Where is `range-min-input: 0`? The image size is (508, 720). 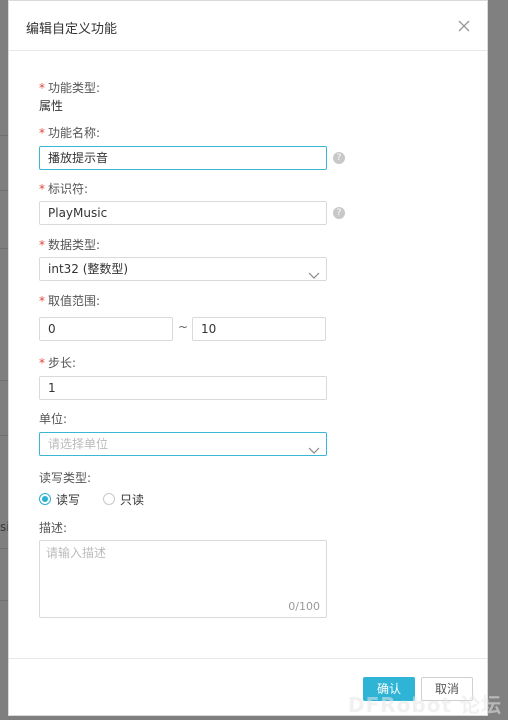
range-min-input: 0 is located at coordinates (106, 329).